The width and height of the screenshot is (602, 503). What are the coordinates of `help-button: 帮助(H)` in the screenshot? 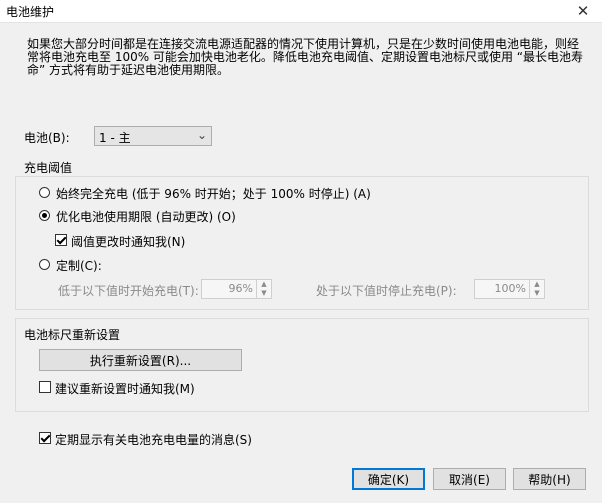 It's located at (549, 479).